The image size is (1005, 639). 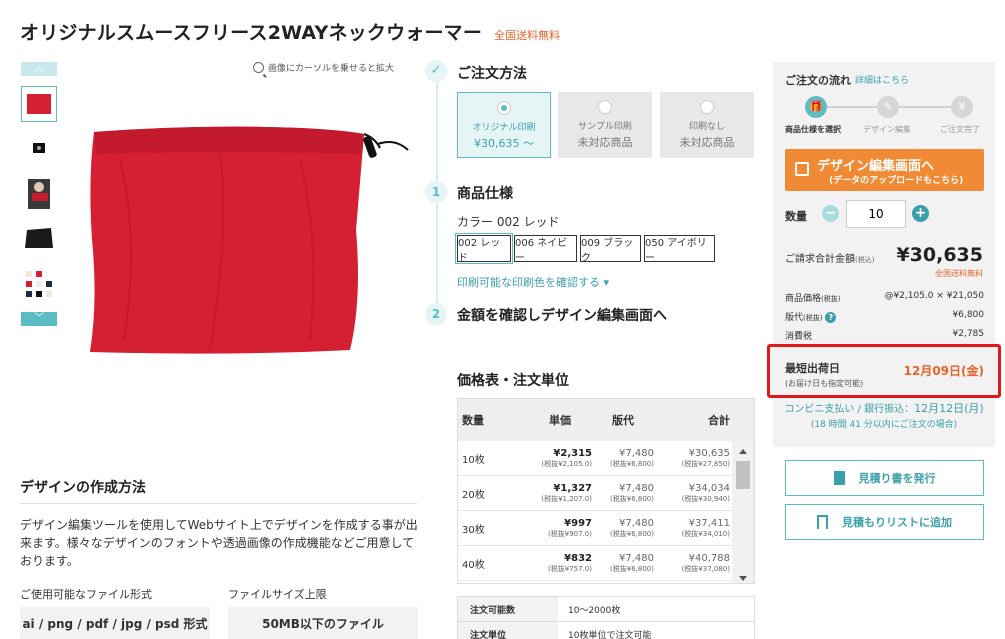 I want to click on total-price-sub: (税抜¥37,080), so click(x=705, y=568).